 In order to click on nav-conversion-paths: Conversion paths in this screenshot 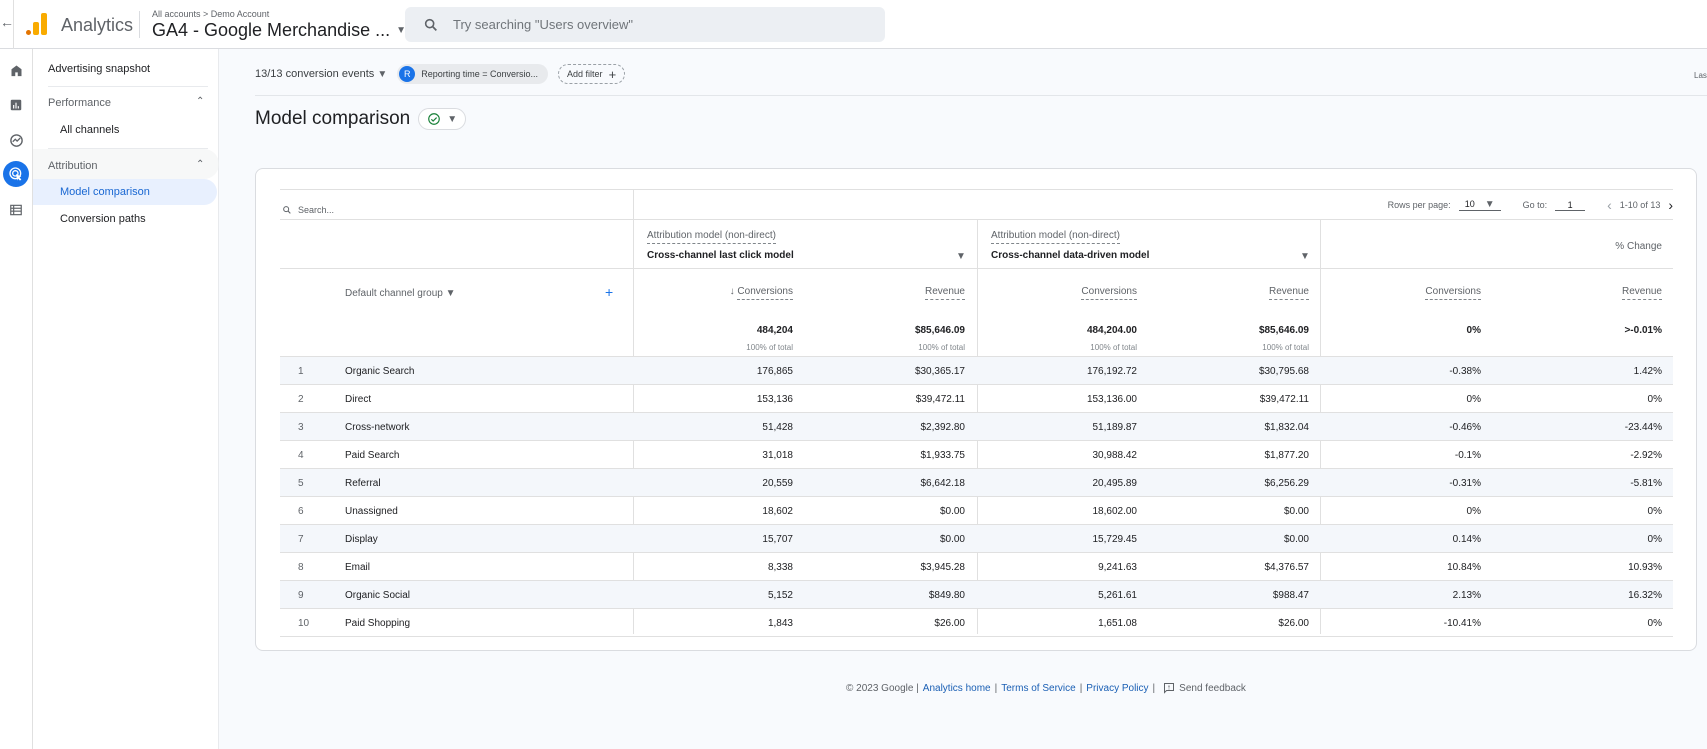, I will do `click(103, 219)`.